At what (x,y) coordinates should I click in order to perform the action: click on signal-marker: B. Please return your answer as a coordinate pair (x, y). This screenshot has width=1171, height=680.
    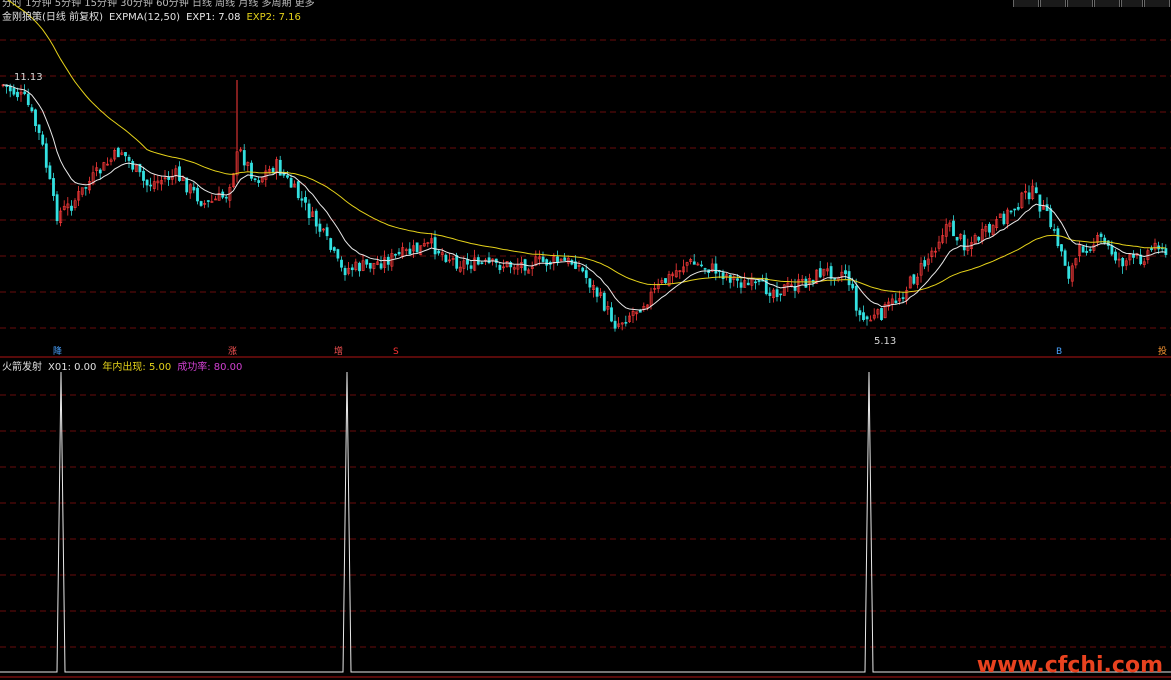
    Looking at the image, I should click on (1059, 352).